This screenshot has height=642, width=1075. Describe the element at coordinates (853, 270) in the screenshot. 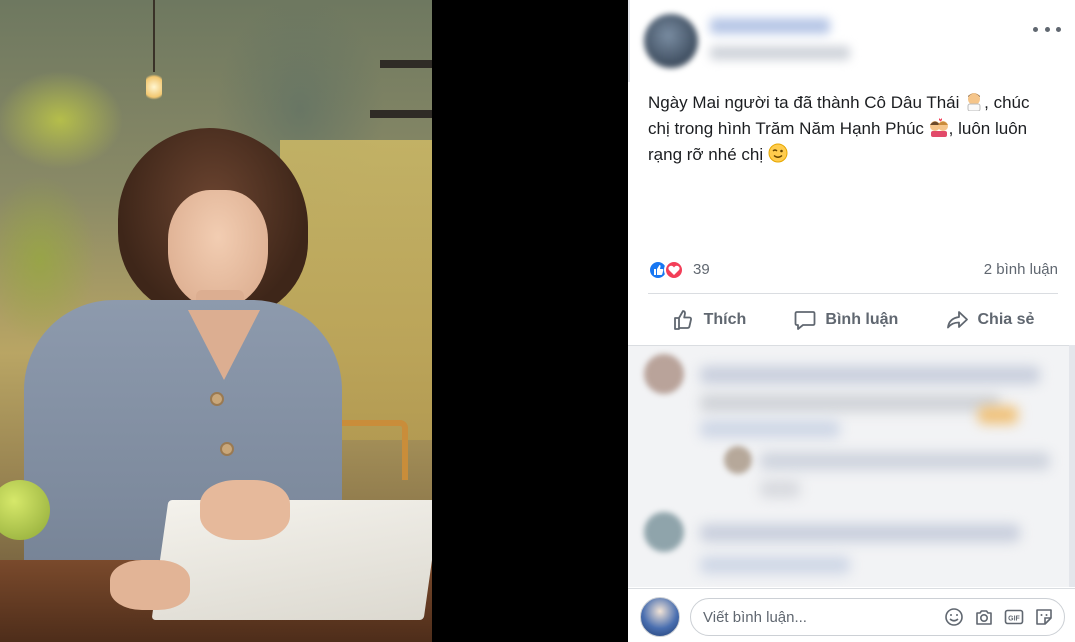

I see `post-stats: 39 2 bình luận` at that location.